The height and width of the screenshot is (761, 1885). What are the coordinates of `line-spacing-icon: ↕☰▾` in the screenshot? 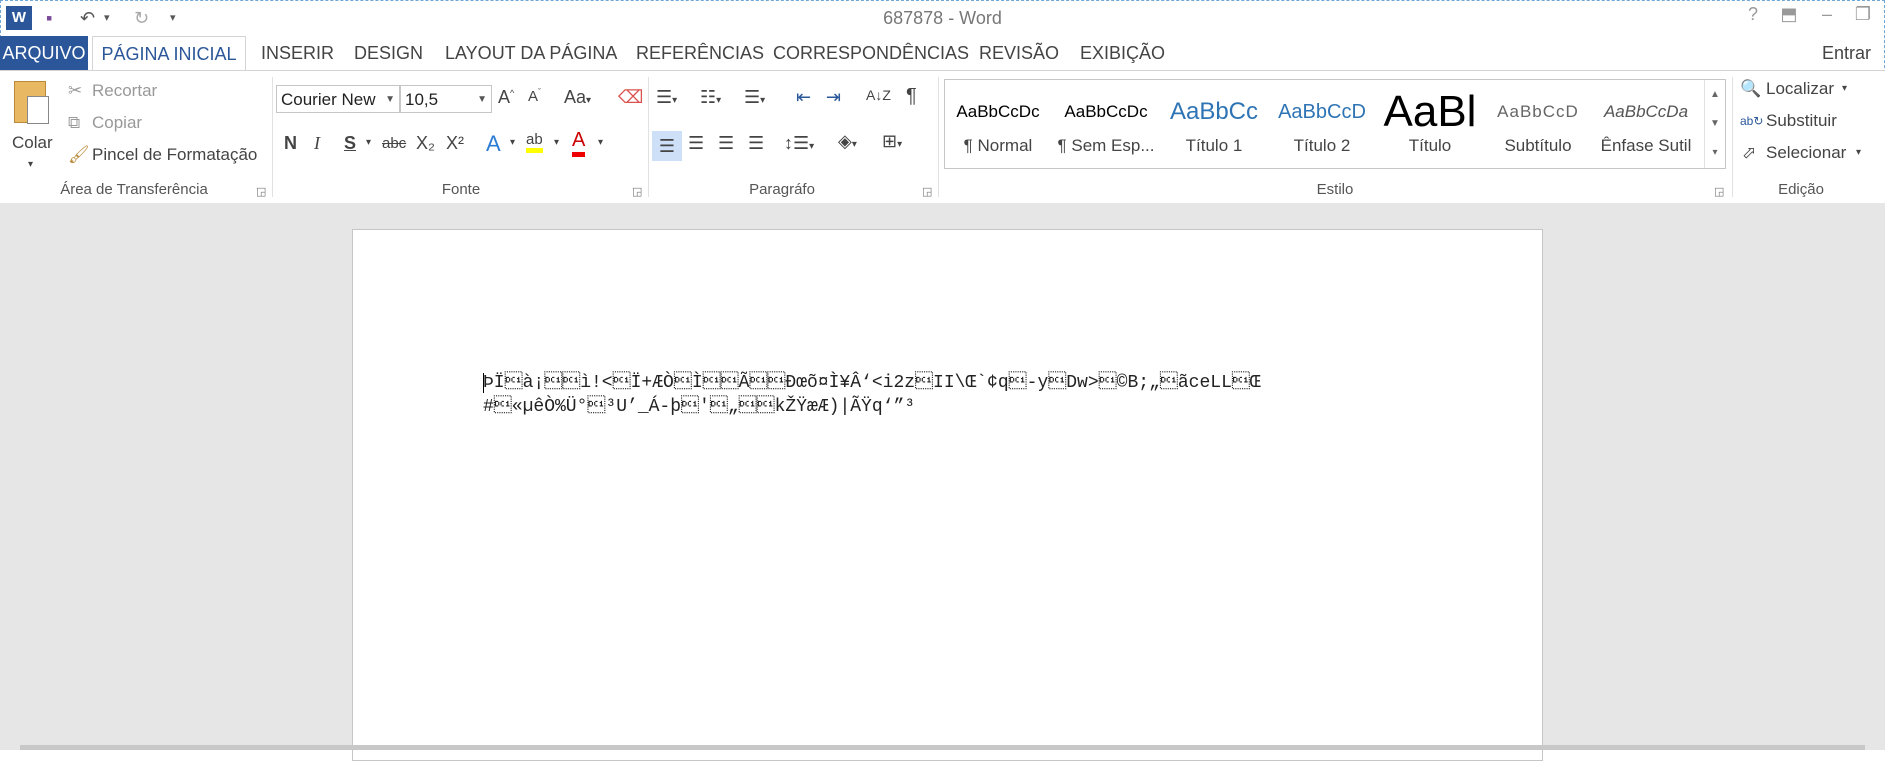 It's located at (799, 143).